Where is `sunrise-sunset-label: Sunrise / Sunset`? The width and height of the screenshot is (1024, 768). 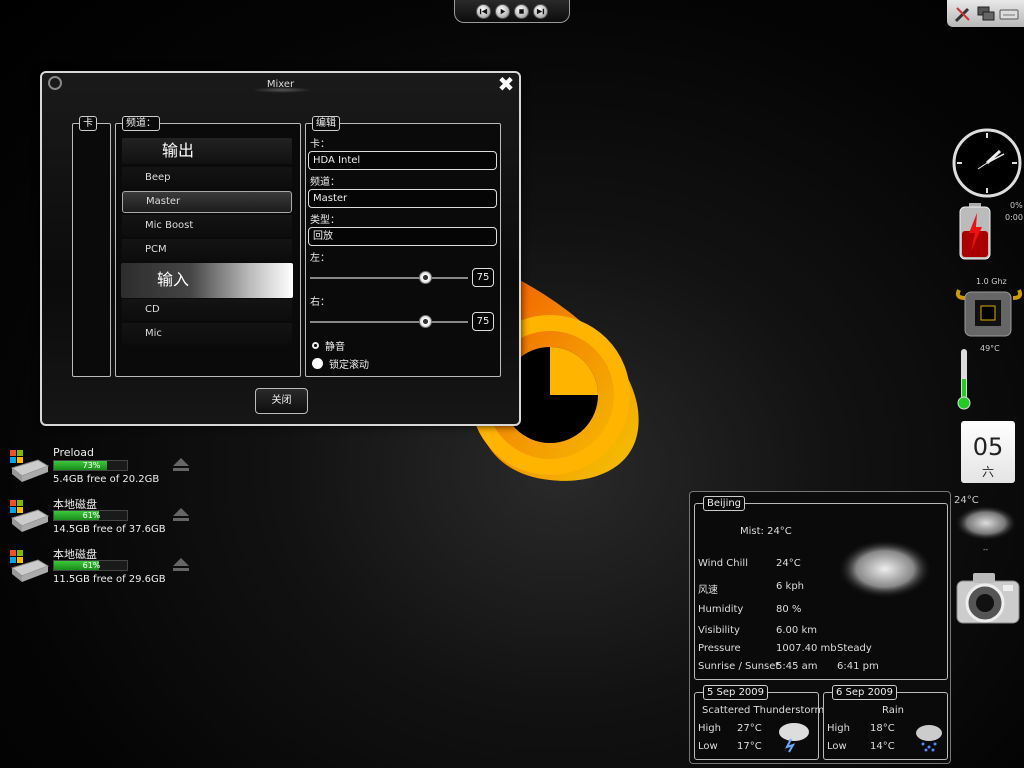 sunrise-sunset-label: Sunrise / Sunset is located at coordinates (739, 666).